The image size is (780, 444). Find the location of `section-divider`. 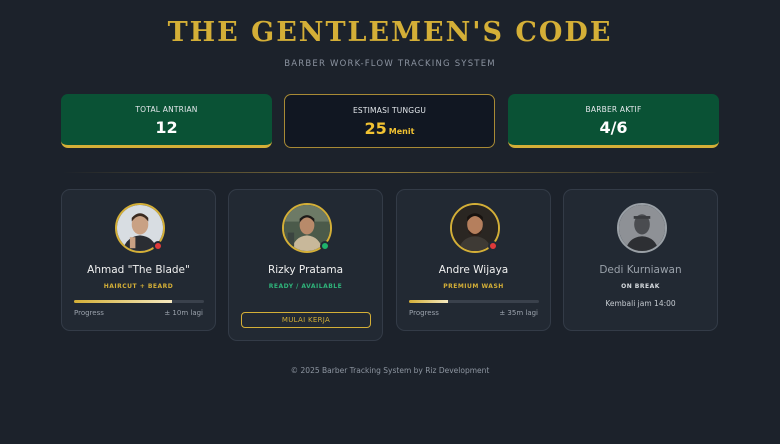

section-divider is located at coordinates (390, 172).